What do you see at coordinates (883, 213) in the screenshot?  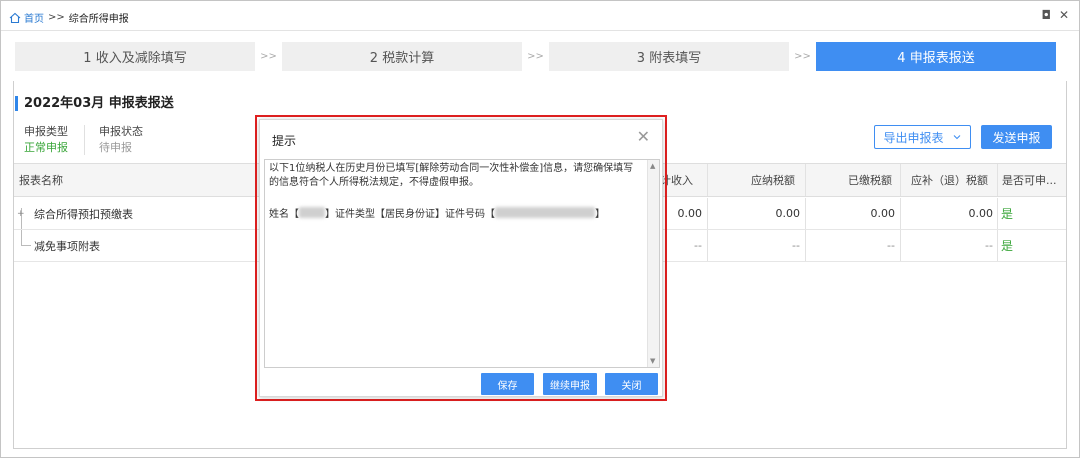 I see `row-tax-paid: 0.00` at bounding box center [883, 213].